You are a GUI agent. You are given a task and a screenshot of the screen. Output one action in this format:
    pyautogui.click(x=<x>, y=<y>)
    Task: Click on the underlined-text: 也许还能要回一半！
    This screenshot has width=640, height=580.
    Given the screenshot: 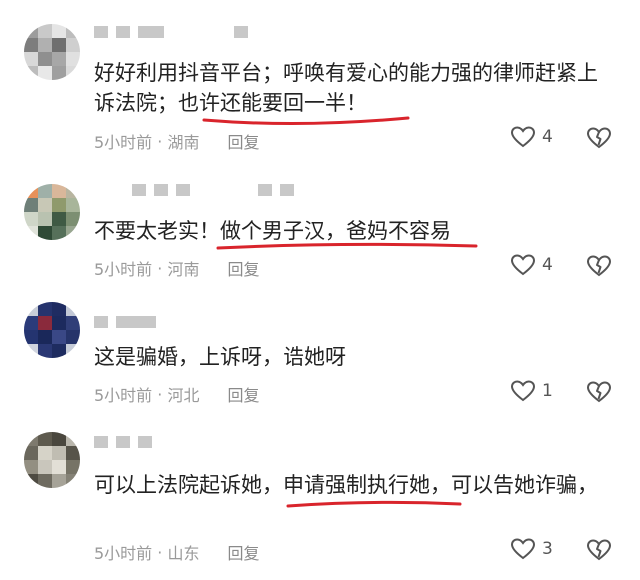 What is the action you would take?
    pyautogui.click(x=272, y=103)
    